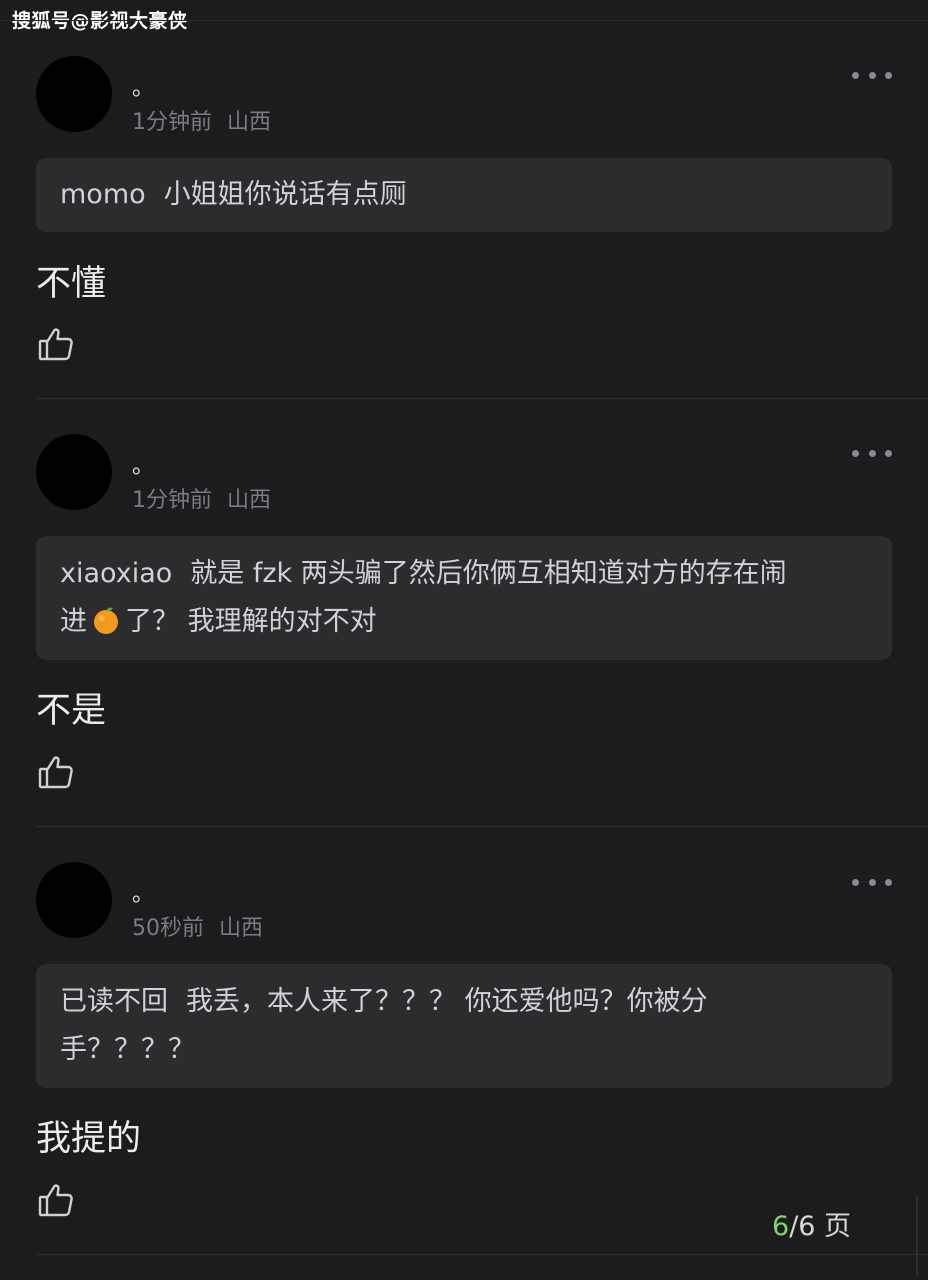 Image resolution: width=928 pixels, height=1280 pixels. Describe the element at coordinates (447, 1001) in the screenshot. I see `quoted-text: 我丢，本人来了？？？ 你还爱他吗？你被分` at that location.